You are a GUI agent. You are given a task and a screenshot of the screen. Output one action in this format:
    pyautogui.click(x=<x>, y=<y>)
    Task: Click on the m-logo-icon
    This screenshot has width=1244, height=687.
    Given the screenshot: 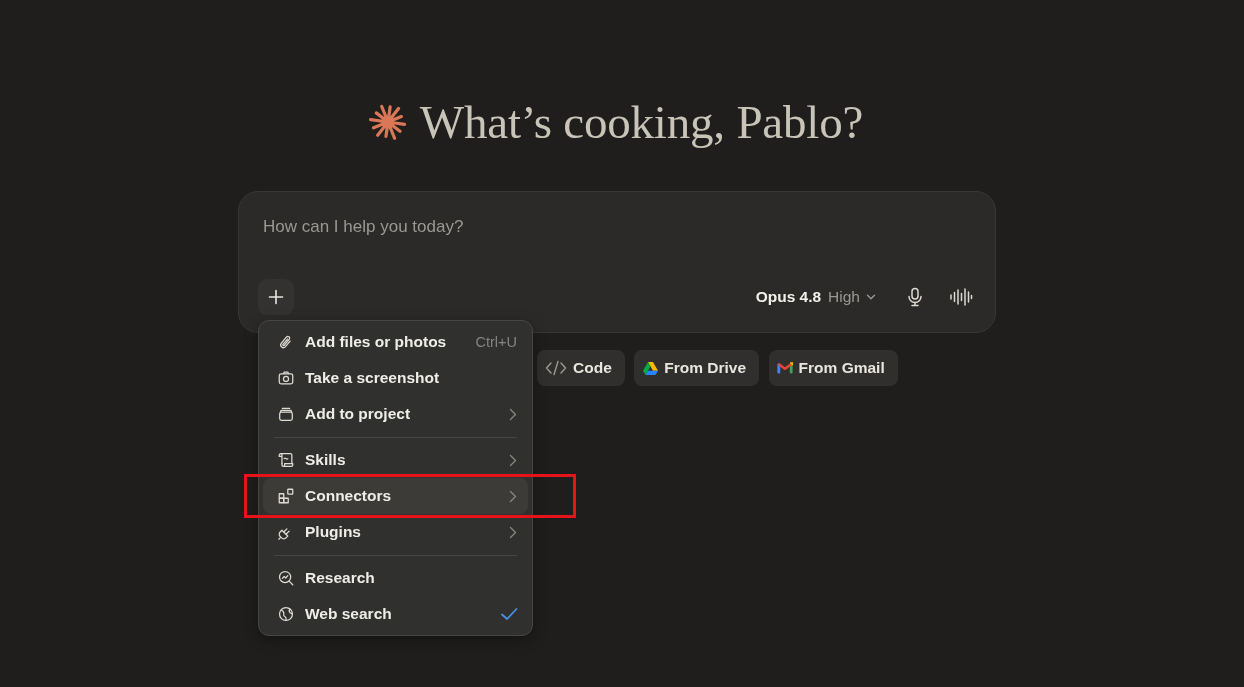 What is the action you would take?
    pyautogui.click(x=784, y=368)
    